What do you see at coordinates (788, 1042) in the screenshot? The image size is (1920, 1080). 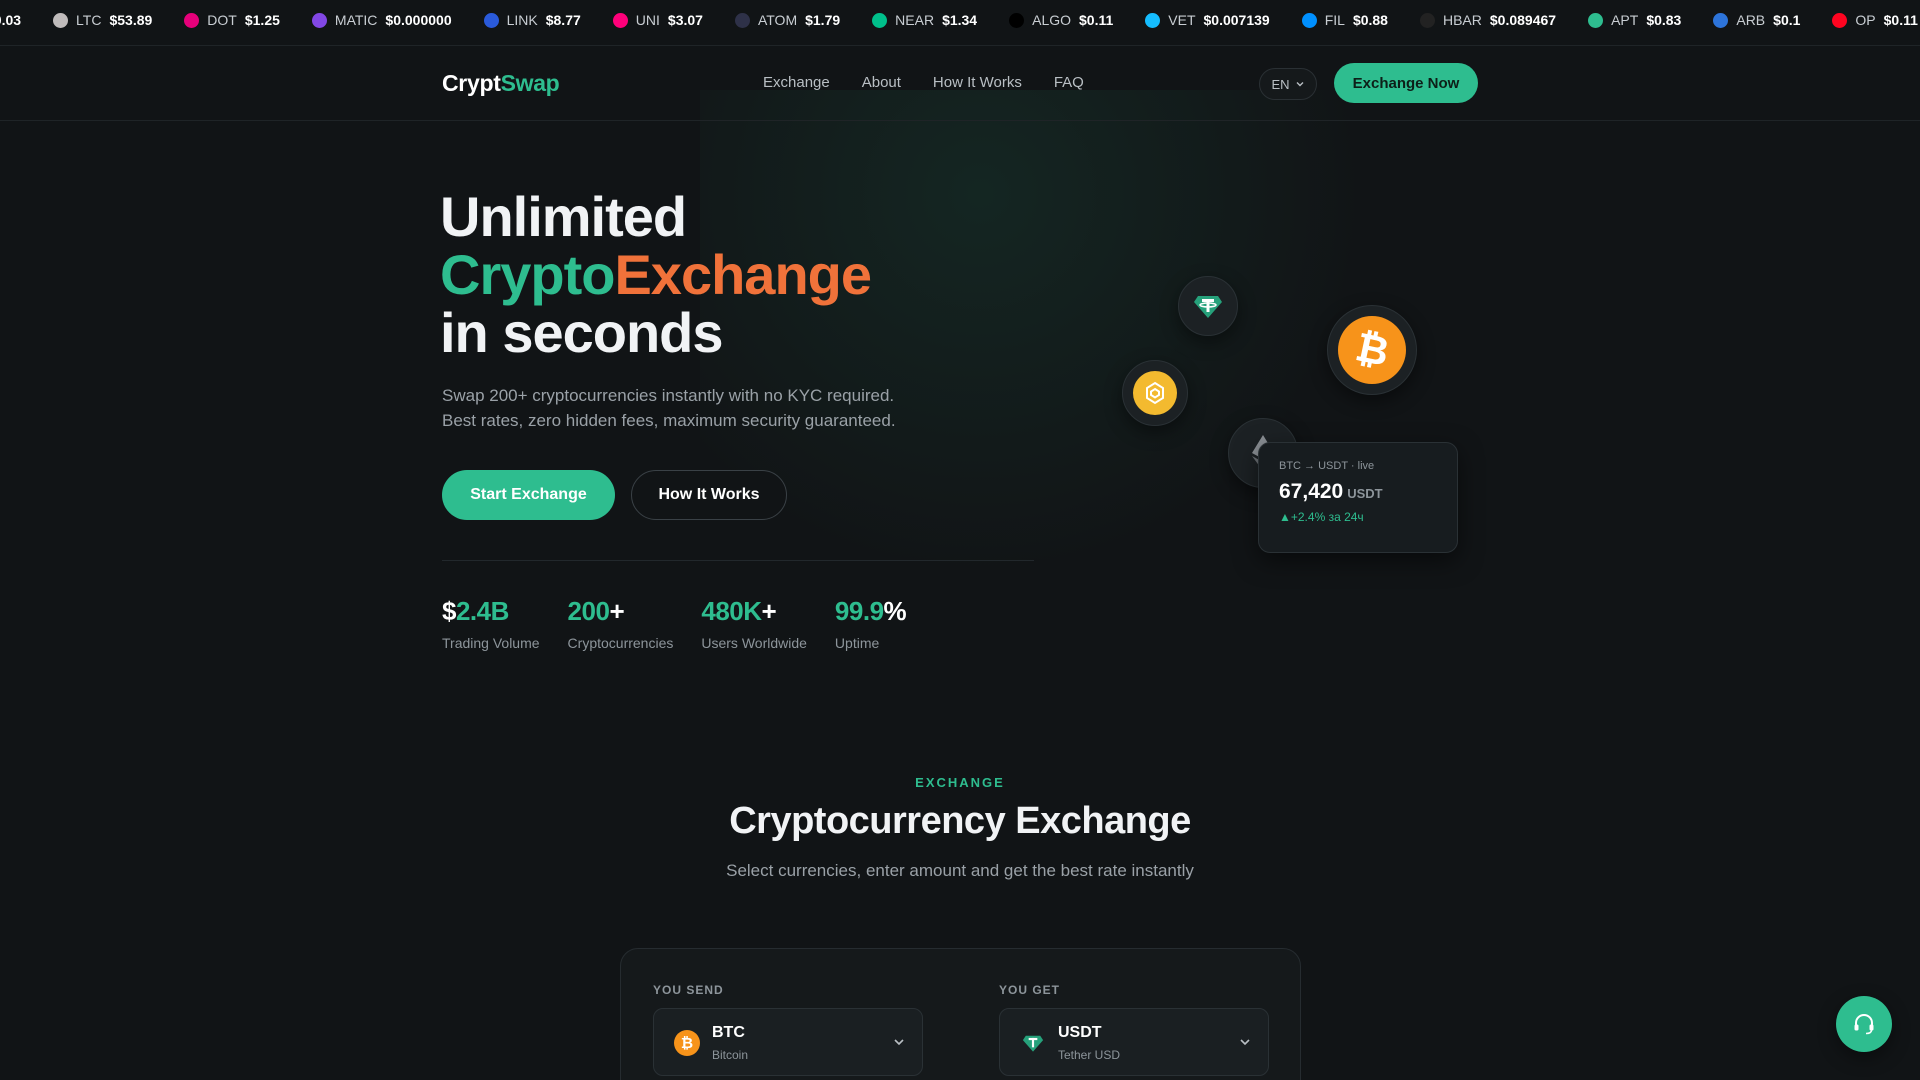 I see `send-currency-select: ₿ BTC Bitcoin` at bounding box center [788, 1042].